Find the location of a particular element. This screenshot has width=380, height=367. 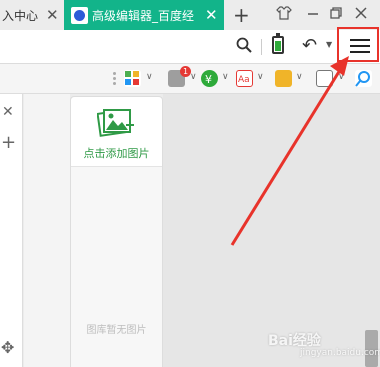

add-icon: + is located at coordinates (8, 142).